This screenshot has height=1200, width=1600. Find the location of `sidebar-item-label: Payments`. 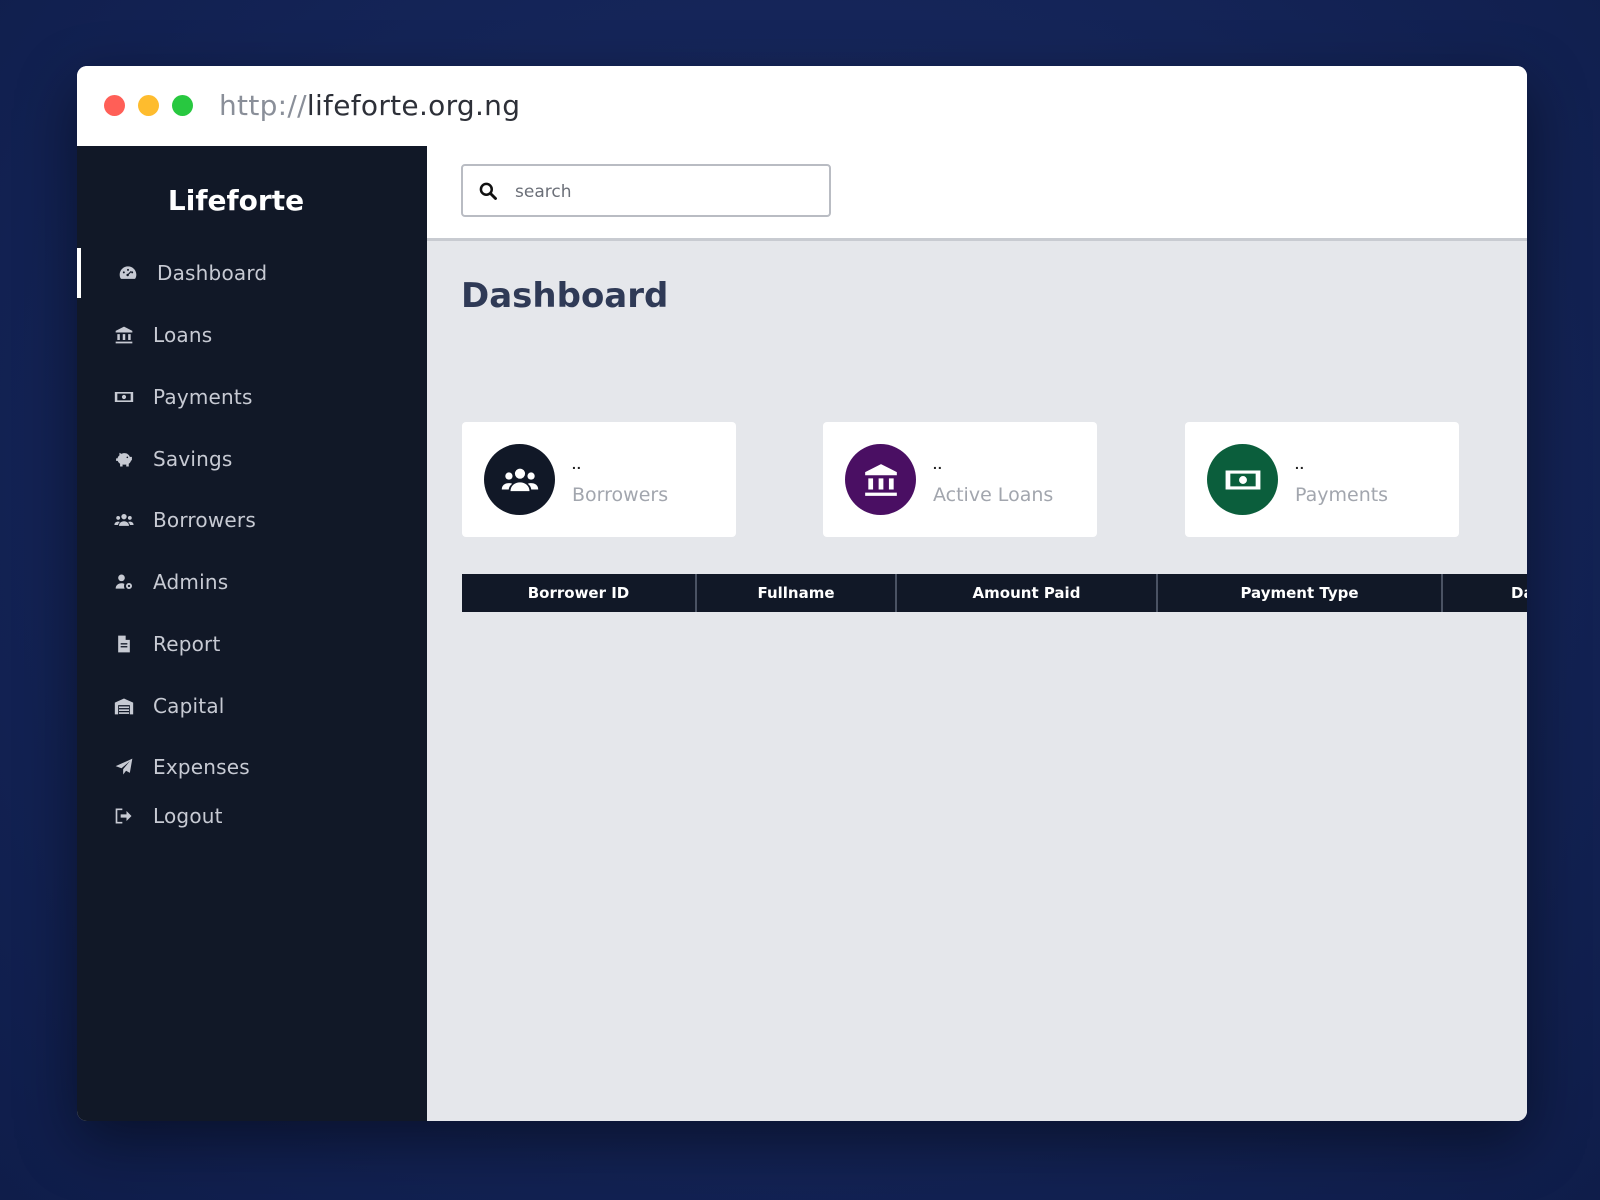

sidebar-item-label: Payments is located at coordinates (203, 397).